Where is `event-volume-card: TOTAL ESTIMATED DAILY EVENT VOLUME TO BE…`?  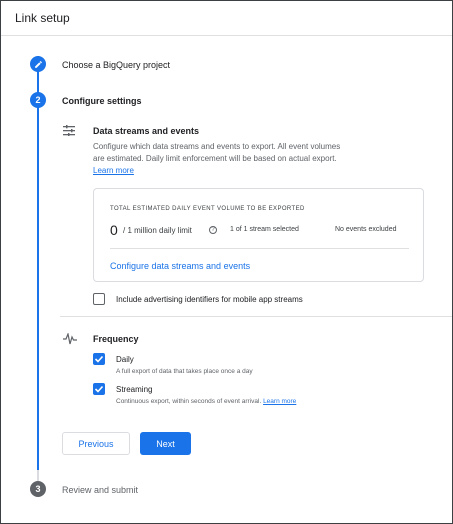
event-volume-card: TOTAL ESTIMATED DAILY EVENT VOLUME TO BE… is located at coordinates (258, 235).